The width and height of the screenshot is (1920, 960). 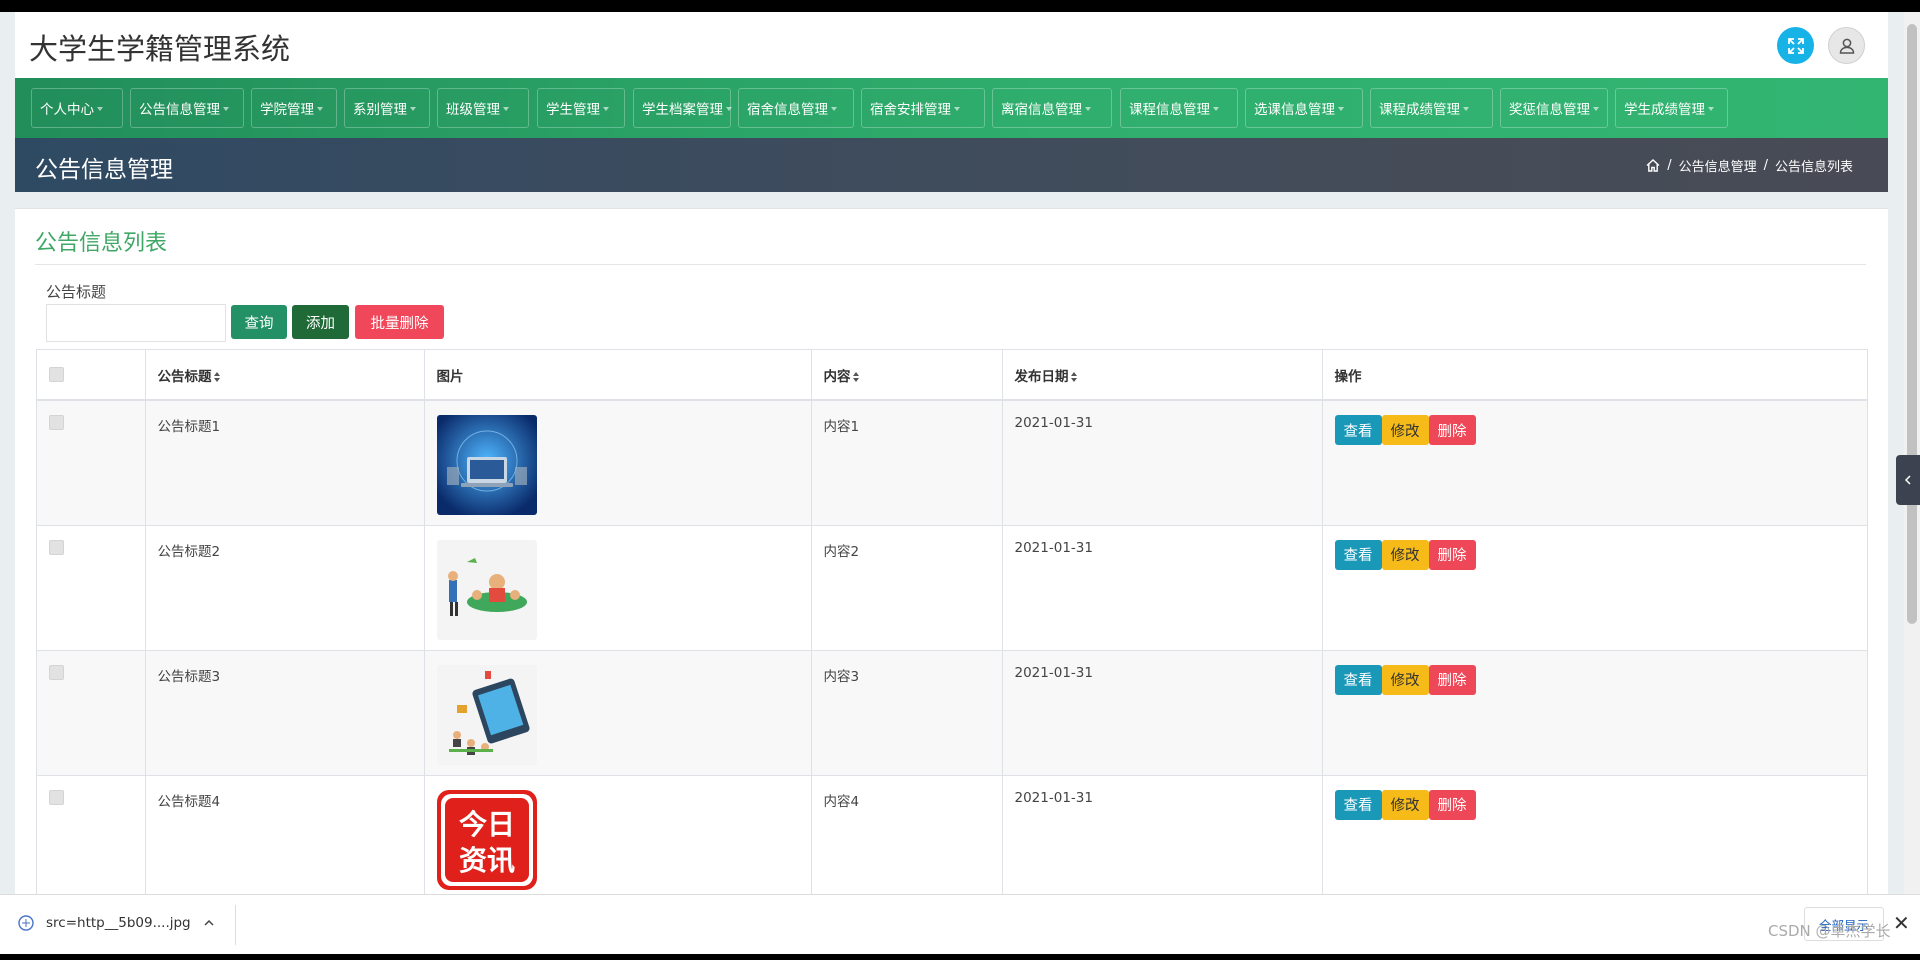 I want to click on nav-item-label: 公告信息管理, so click(x=179, y=110).